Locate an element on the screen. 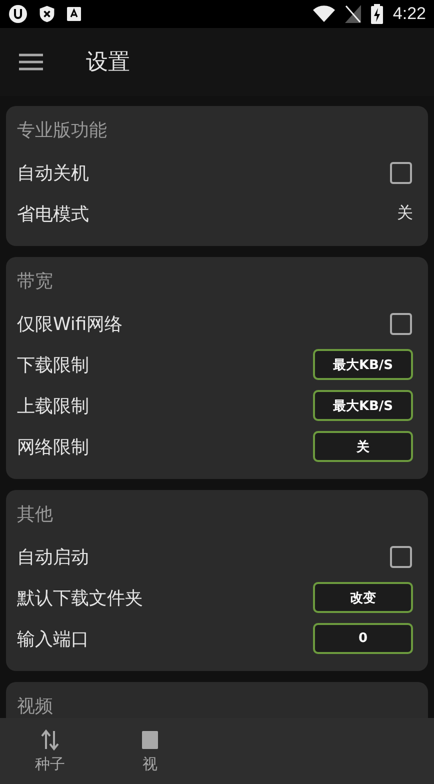 This screenshot has width=434, height=784. setting-label: 下载限制 is located at coordinates (53, 365).